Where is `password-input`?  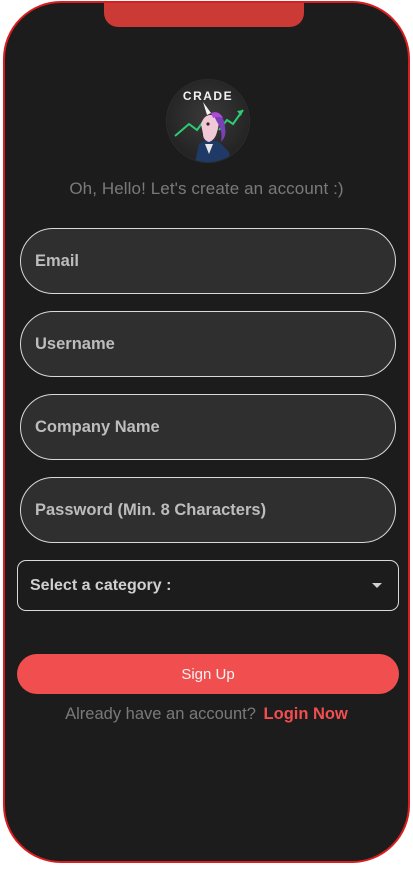
password-input is located at coordinates (214, 510).